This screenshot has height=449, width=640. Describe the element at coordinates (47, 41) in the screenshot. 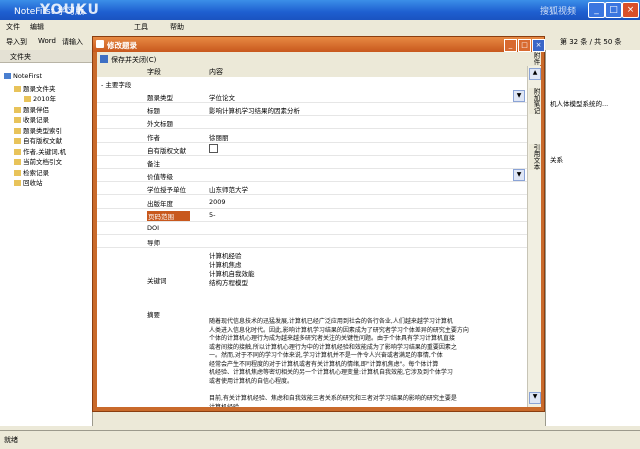

I see `word-button: Word` at that location.